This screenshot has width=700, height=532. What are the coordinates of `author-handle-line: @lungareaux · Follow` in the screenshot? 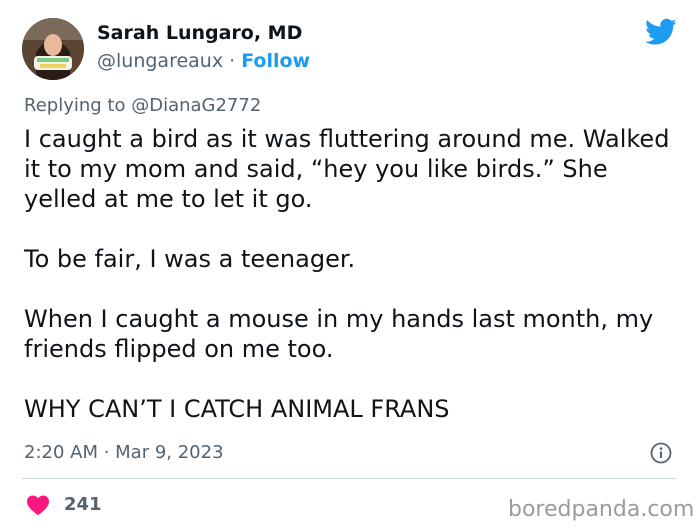 It's located at (203, 61).